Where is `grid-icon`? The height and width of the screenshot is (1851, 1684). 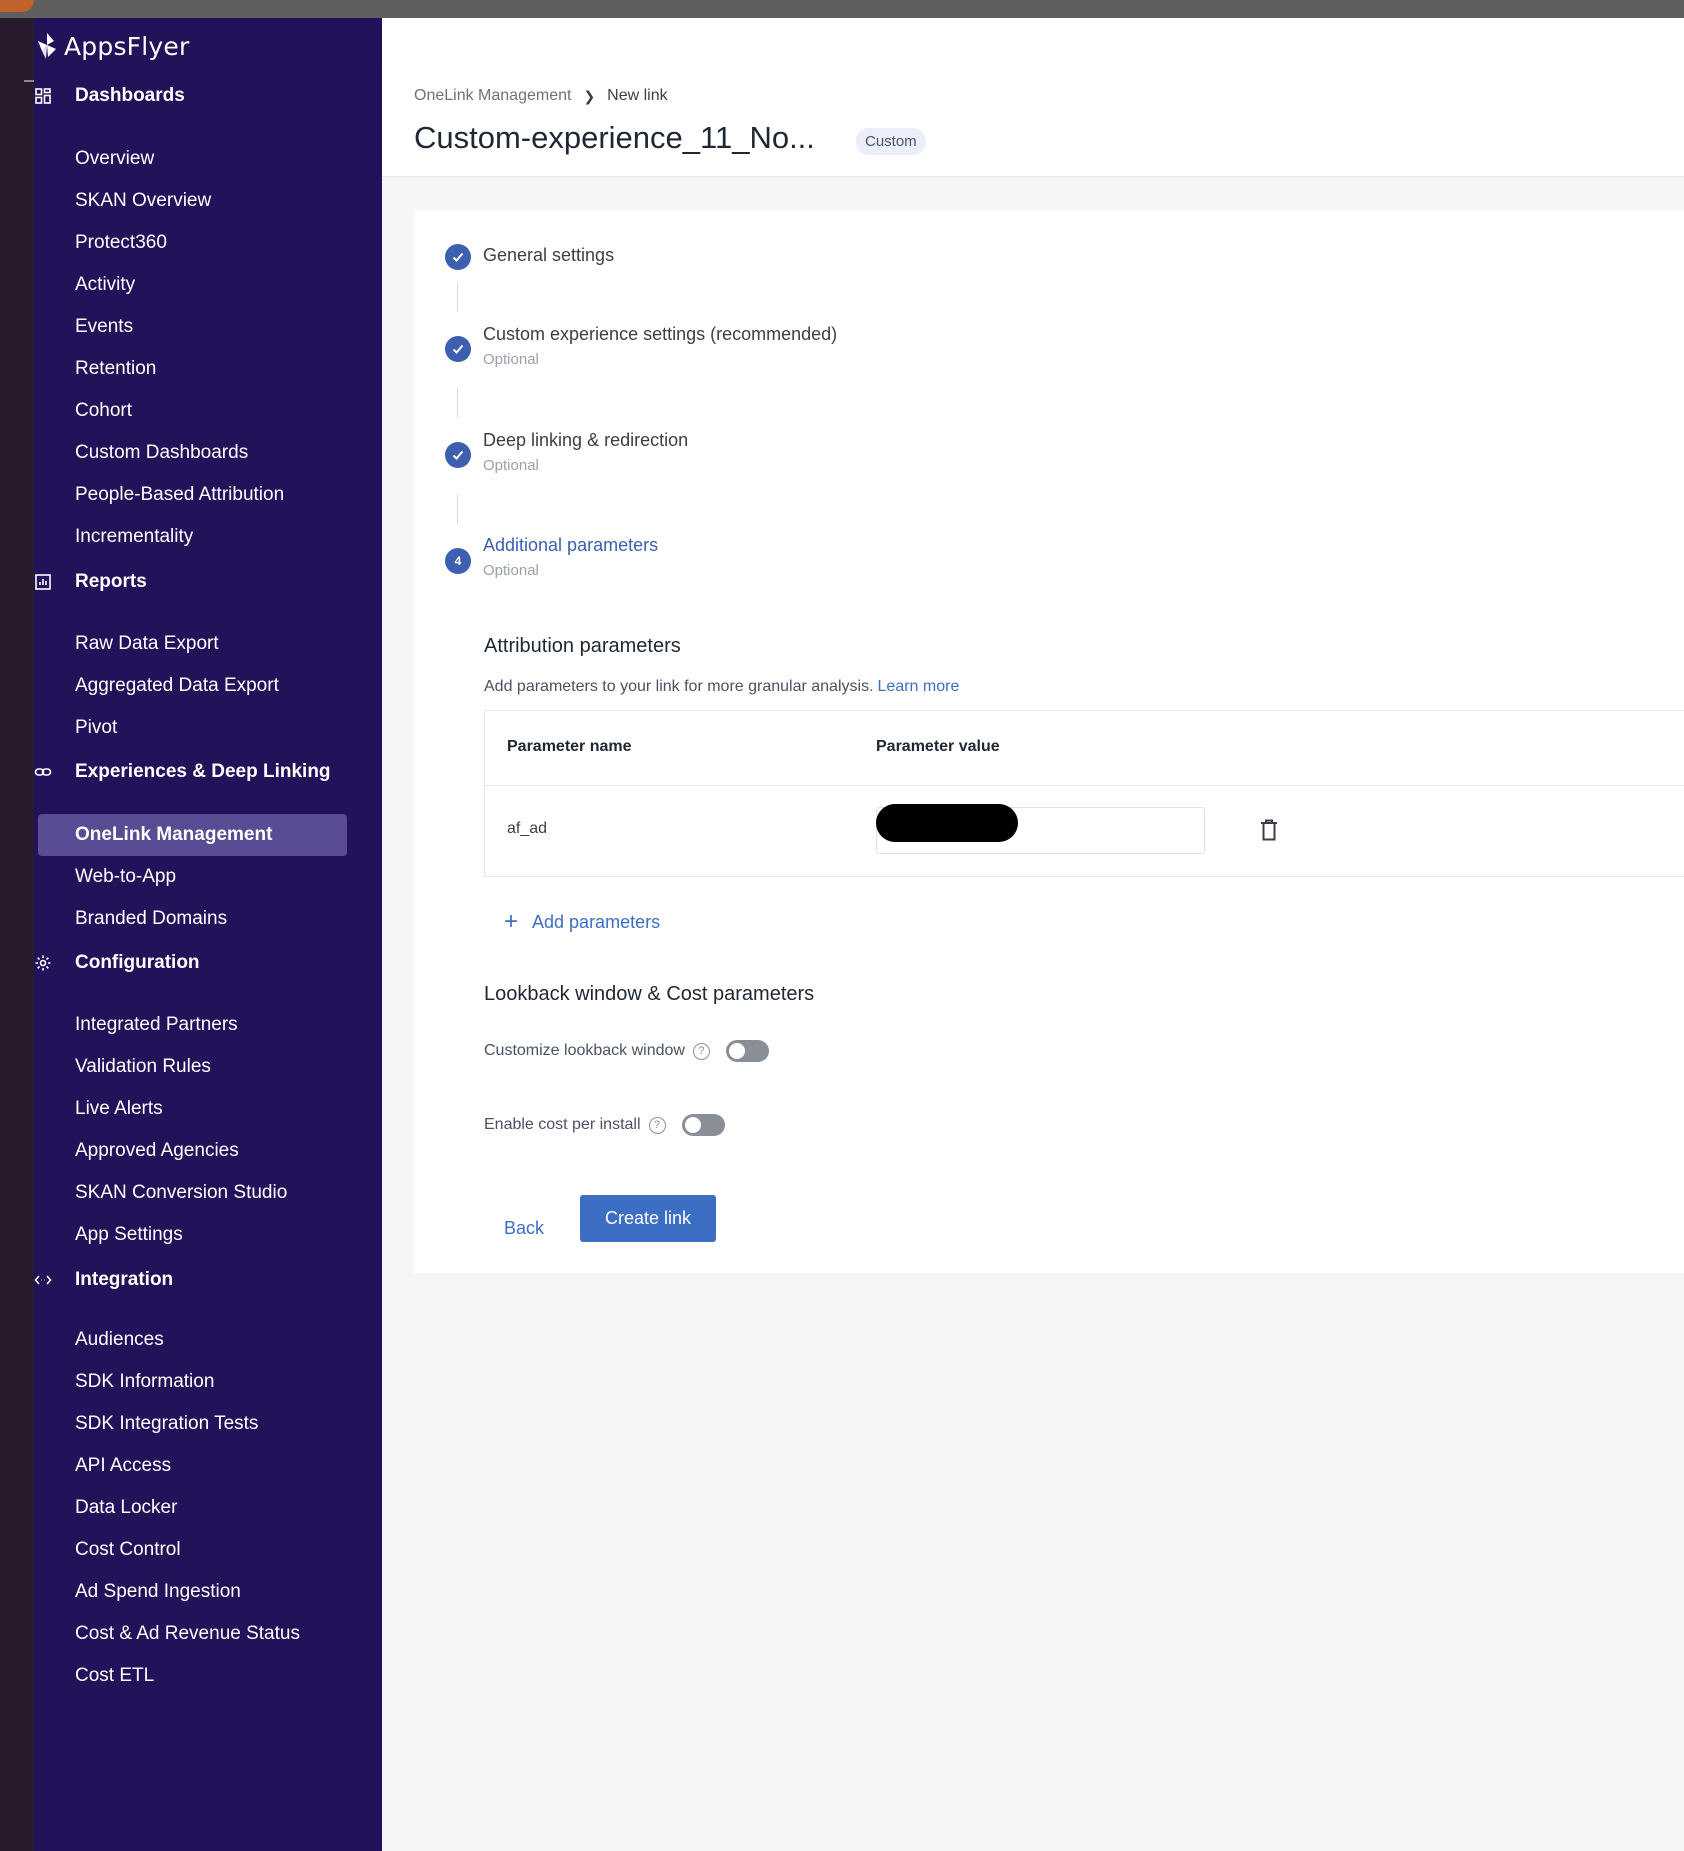
grid-icon is located at coordinates (43, 96).